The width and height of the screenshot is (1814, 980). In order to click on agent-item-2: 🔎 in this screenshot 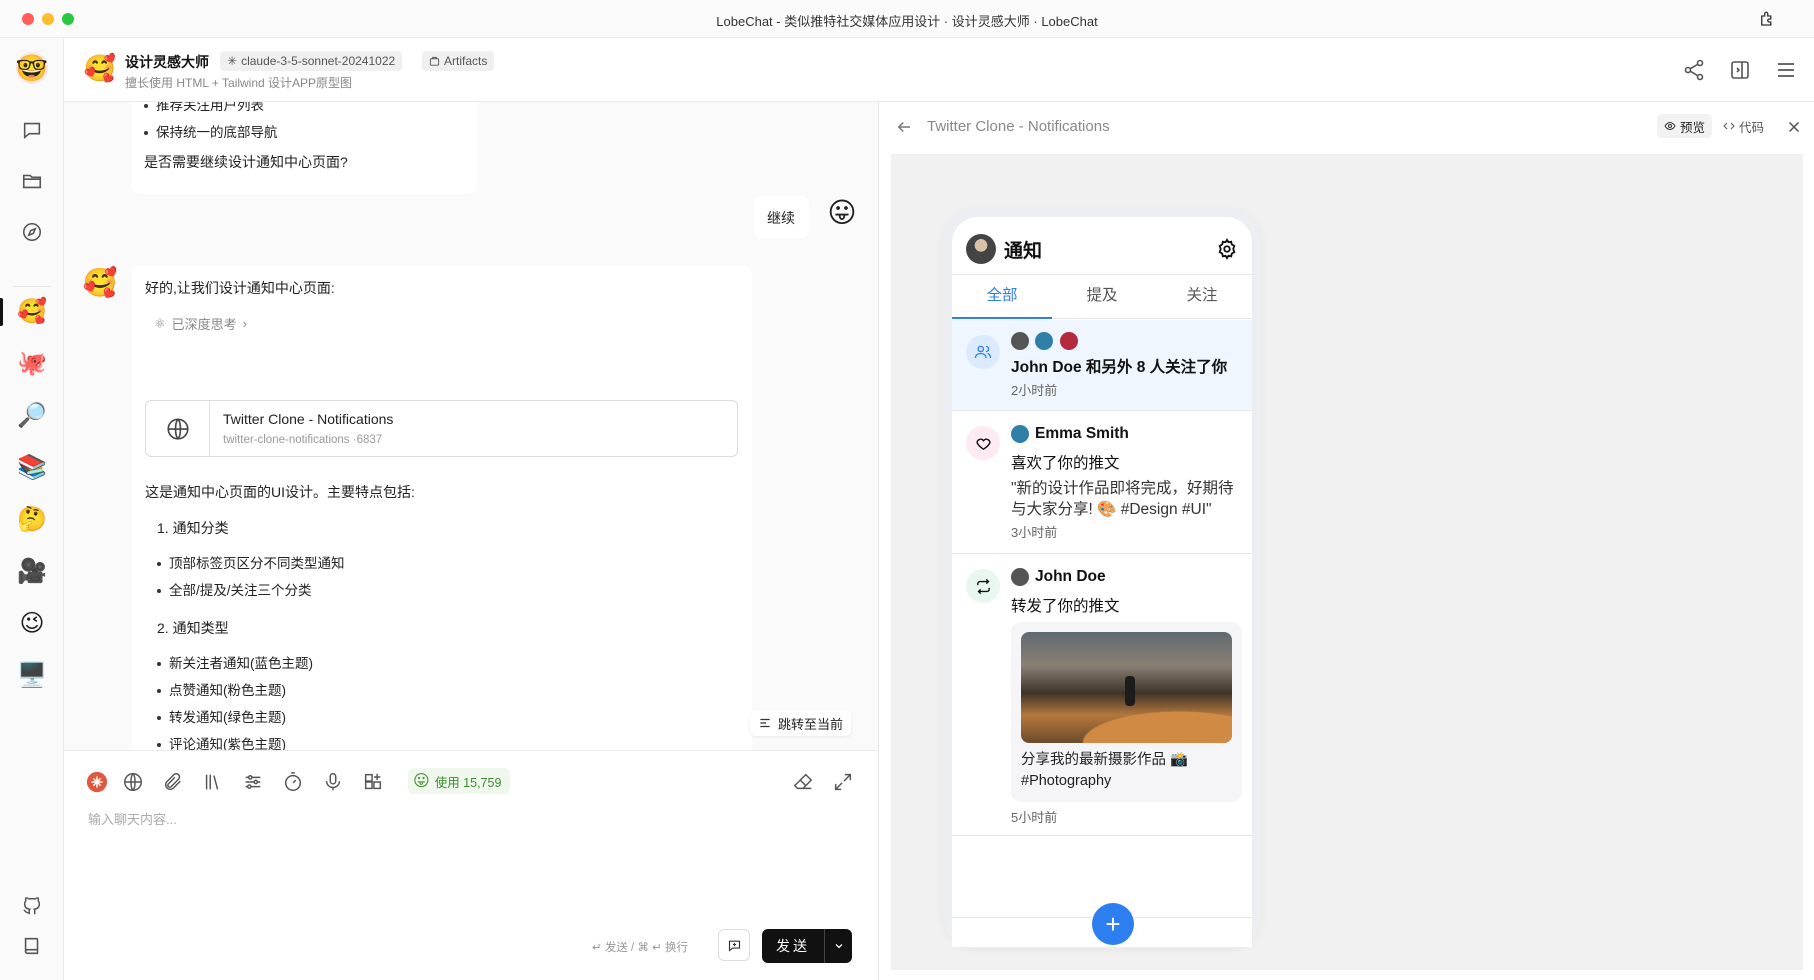, I will do `click(32, 416)`.